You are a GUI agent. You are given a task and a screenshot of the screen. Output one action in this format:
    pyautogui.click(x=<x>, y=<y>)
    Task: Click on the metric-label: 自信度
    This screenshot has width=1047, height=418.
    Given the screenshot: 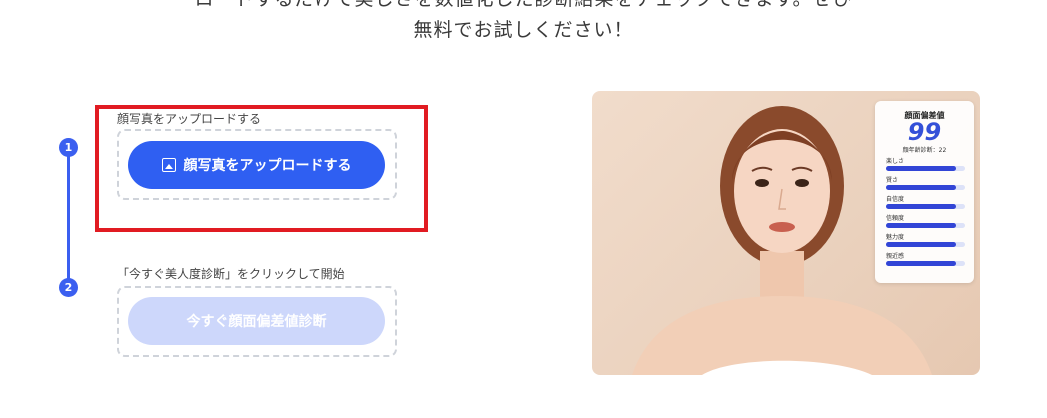 What is the action you would take?
    pyautogui.click(x=895, y=199)
    